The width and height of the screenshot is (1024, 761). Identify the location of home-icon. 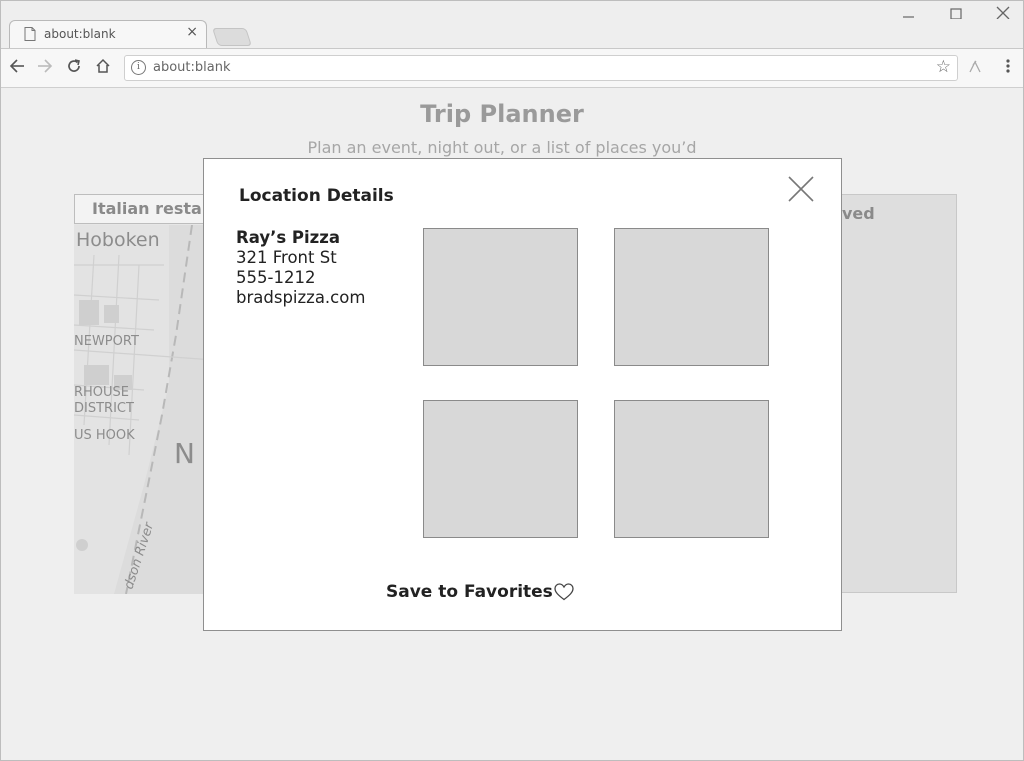
(103, 68).